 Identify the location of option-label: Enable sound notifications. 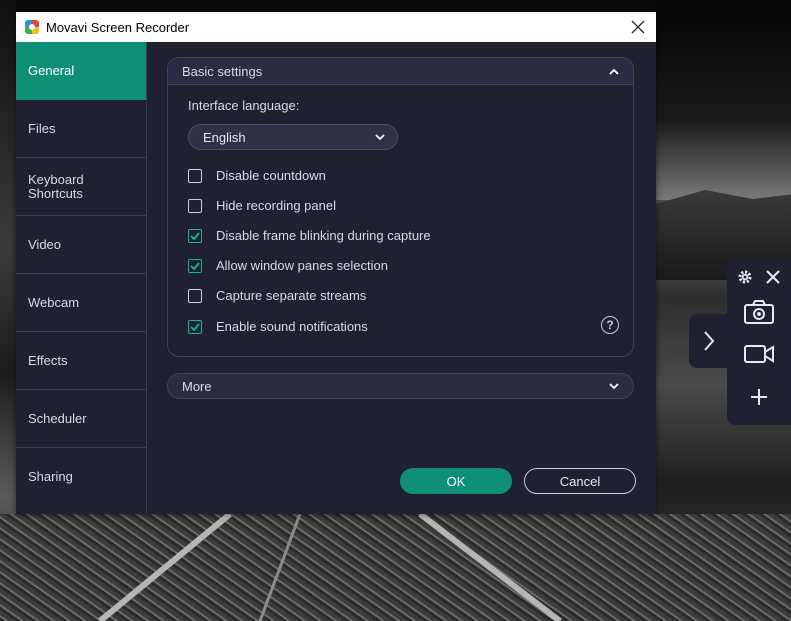
(292, 326).